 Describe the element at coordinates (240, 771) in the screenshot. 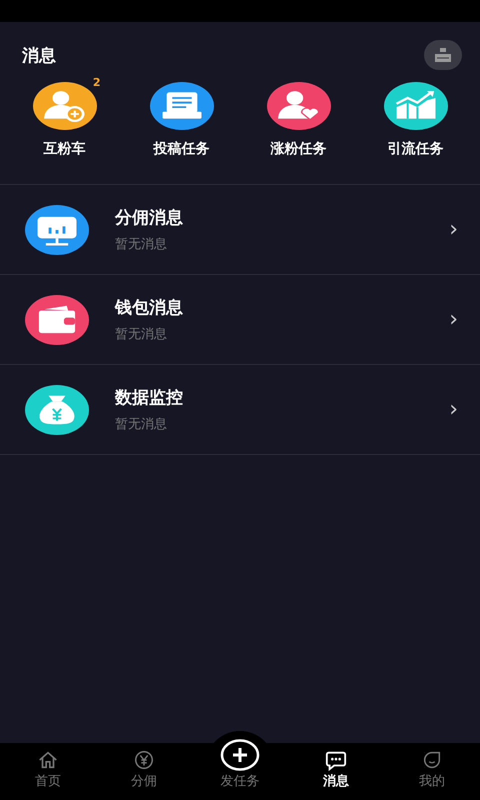

I see `tab: 发任务` at that location.